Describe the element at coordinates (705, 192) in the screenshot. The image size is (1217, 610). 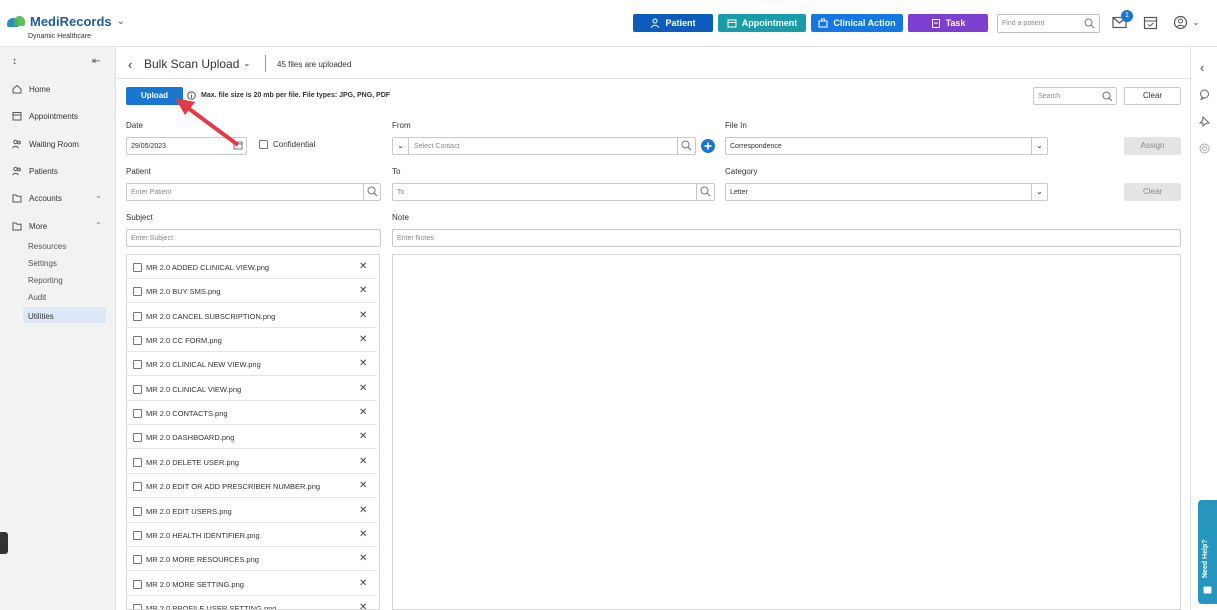
I see `to-search-button` at that location.